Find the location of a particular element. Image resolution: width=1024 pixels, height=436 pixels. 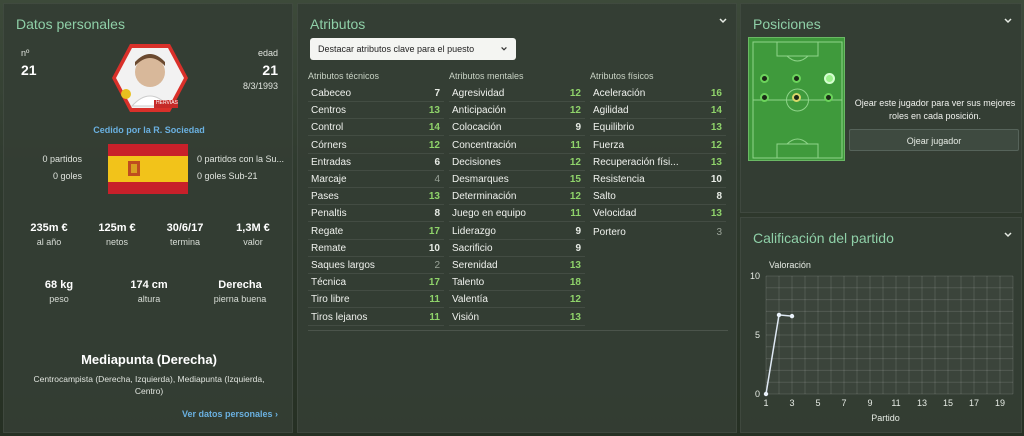

position-dot-ml is located at coordinates (764, 97).